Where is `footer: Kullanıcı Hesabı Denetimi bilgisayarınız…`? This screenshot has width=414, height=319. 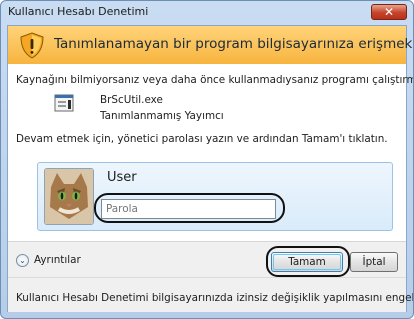
footer: Kullanıcı Hesabı Denetimi bilgisayarınız… is located at coordinates (210, 294).